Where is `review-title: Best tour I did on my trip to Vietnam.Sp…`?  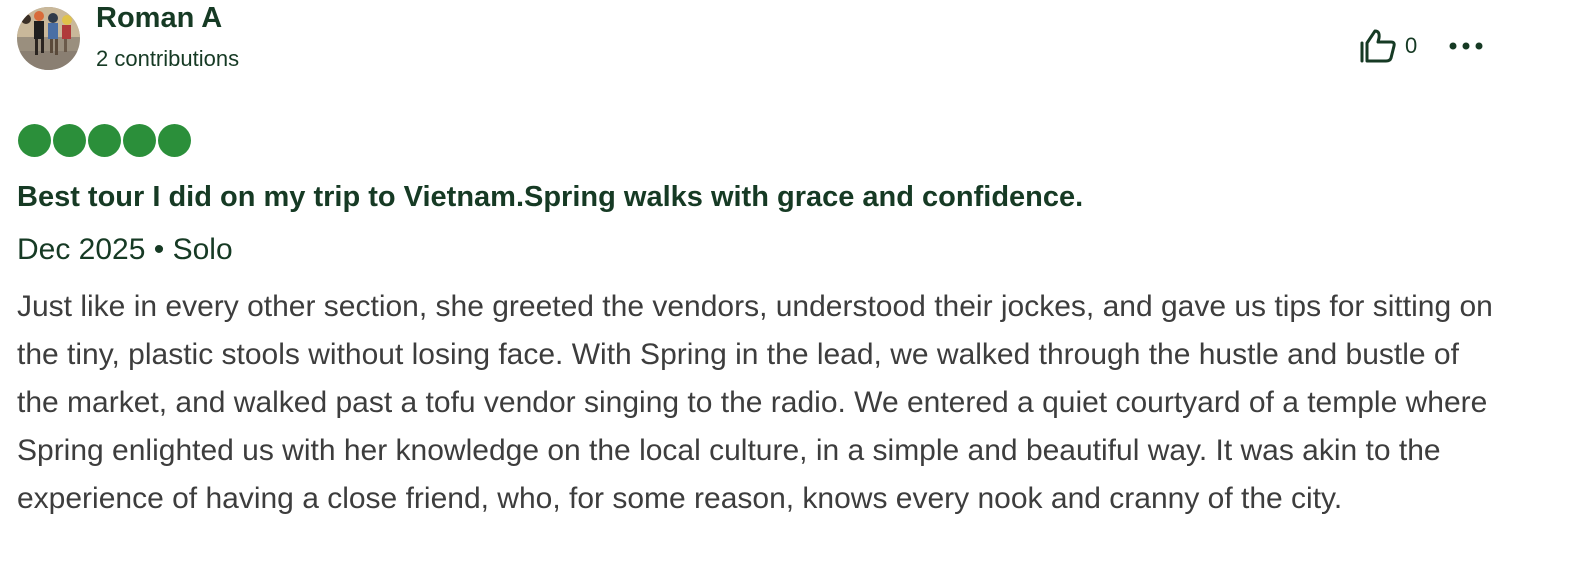
review-title: Best tour I did on my trip to Vietnam.Sp… is located at coordinates (550, 197).